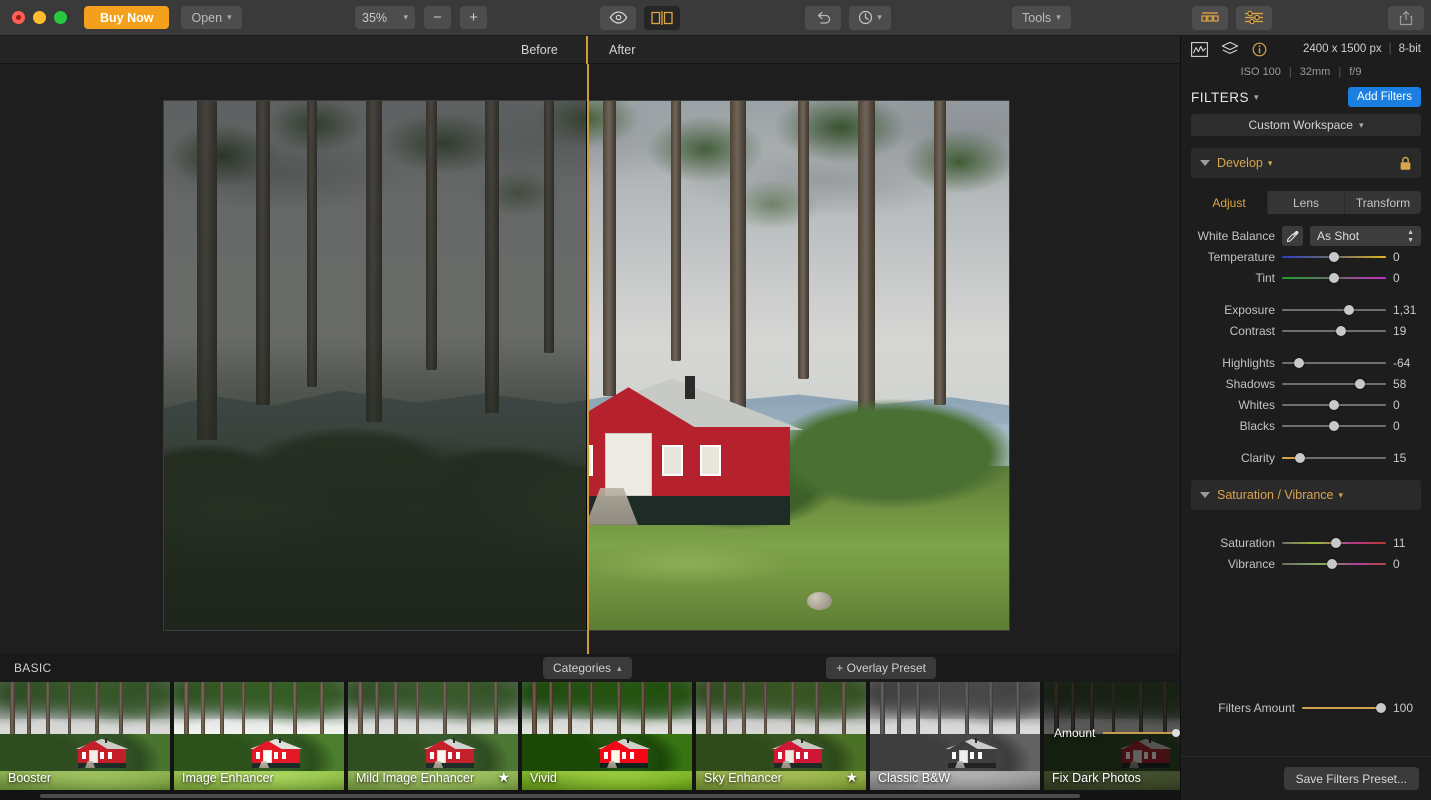  What do you see at coordinates (560, 796) in the screenshot?
I see `filmstrip-scrollbar-thumb` at bounding box center [560, 796].